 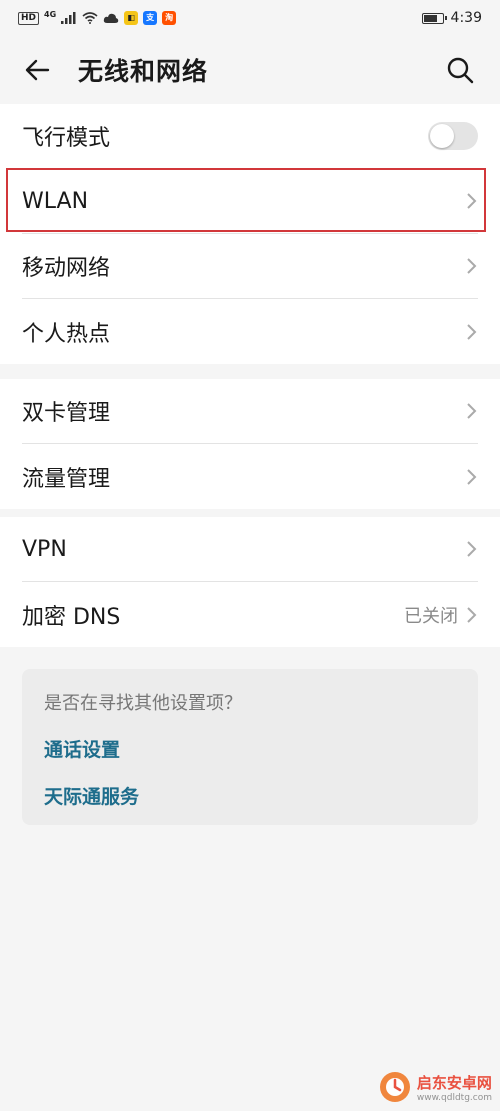 I want to click on row-encrypted-dns: 加密 DNS 已关闭, so click(x=250, y=614).